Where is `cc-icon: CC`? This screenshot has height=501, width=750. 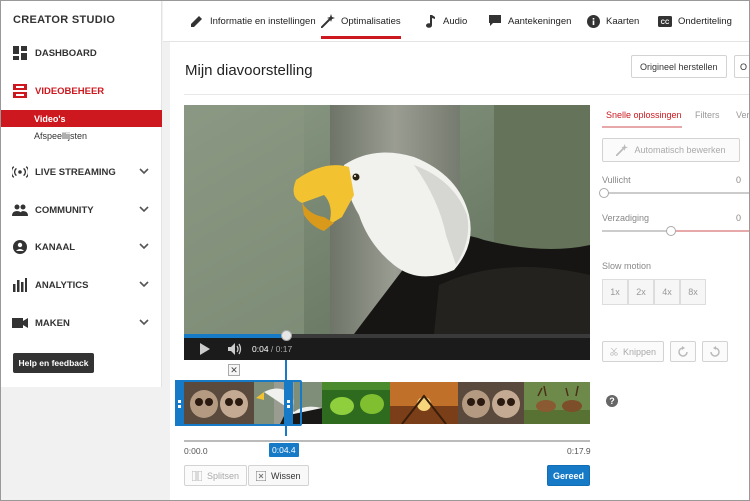 cc-icon: CC is located at coordinates (665, 21).